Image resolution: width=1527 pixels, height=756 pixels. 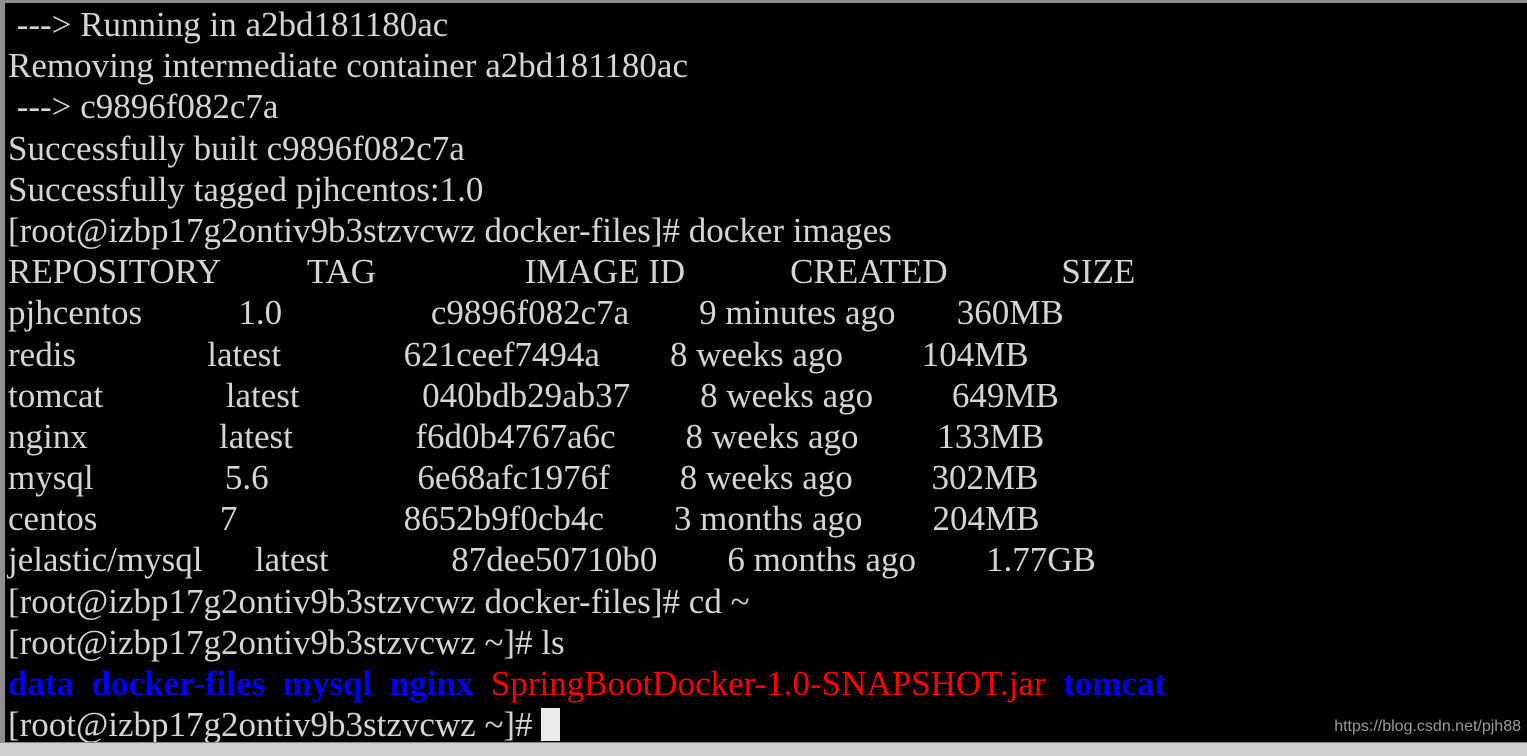 I want to click on table-row: mysql 5.6 6e68afc1976f 8 weeks ago 302MB, so click(x=767, y=477).